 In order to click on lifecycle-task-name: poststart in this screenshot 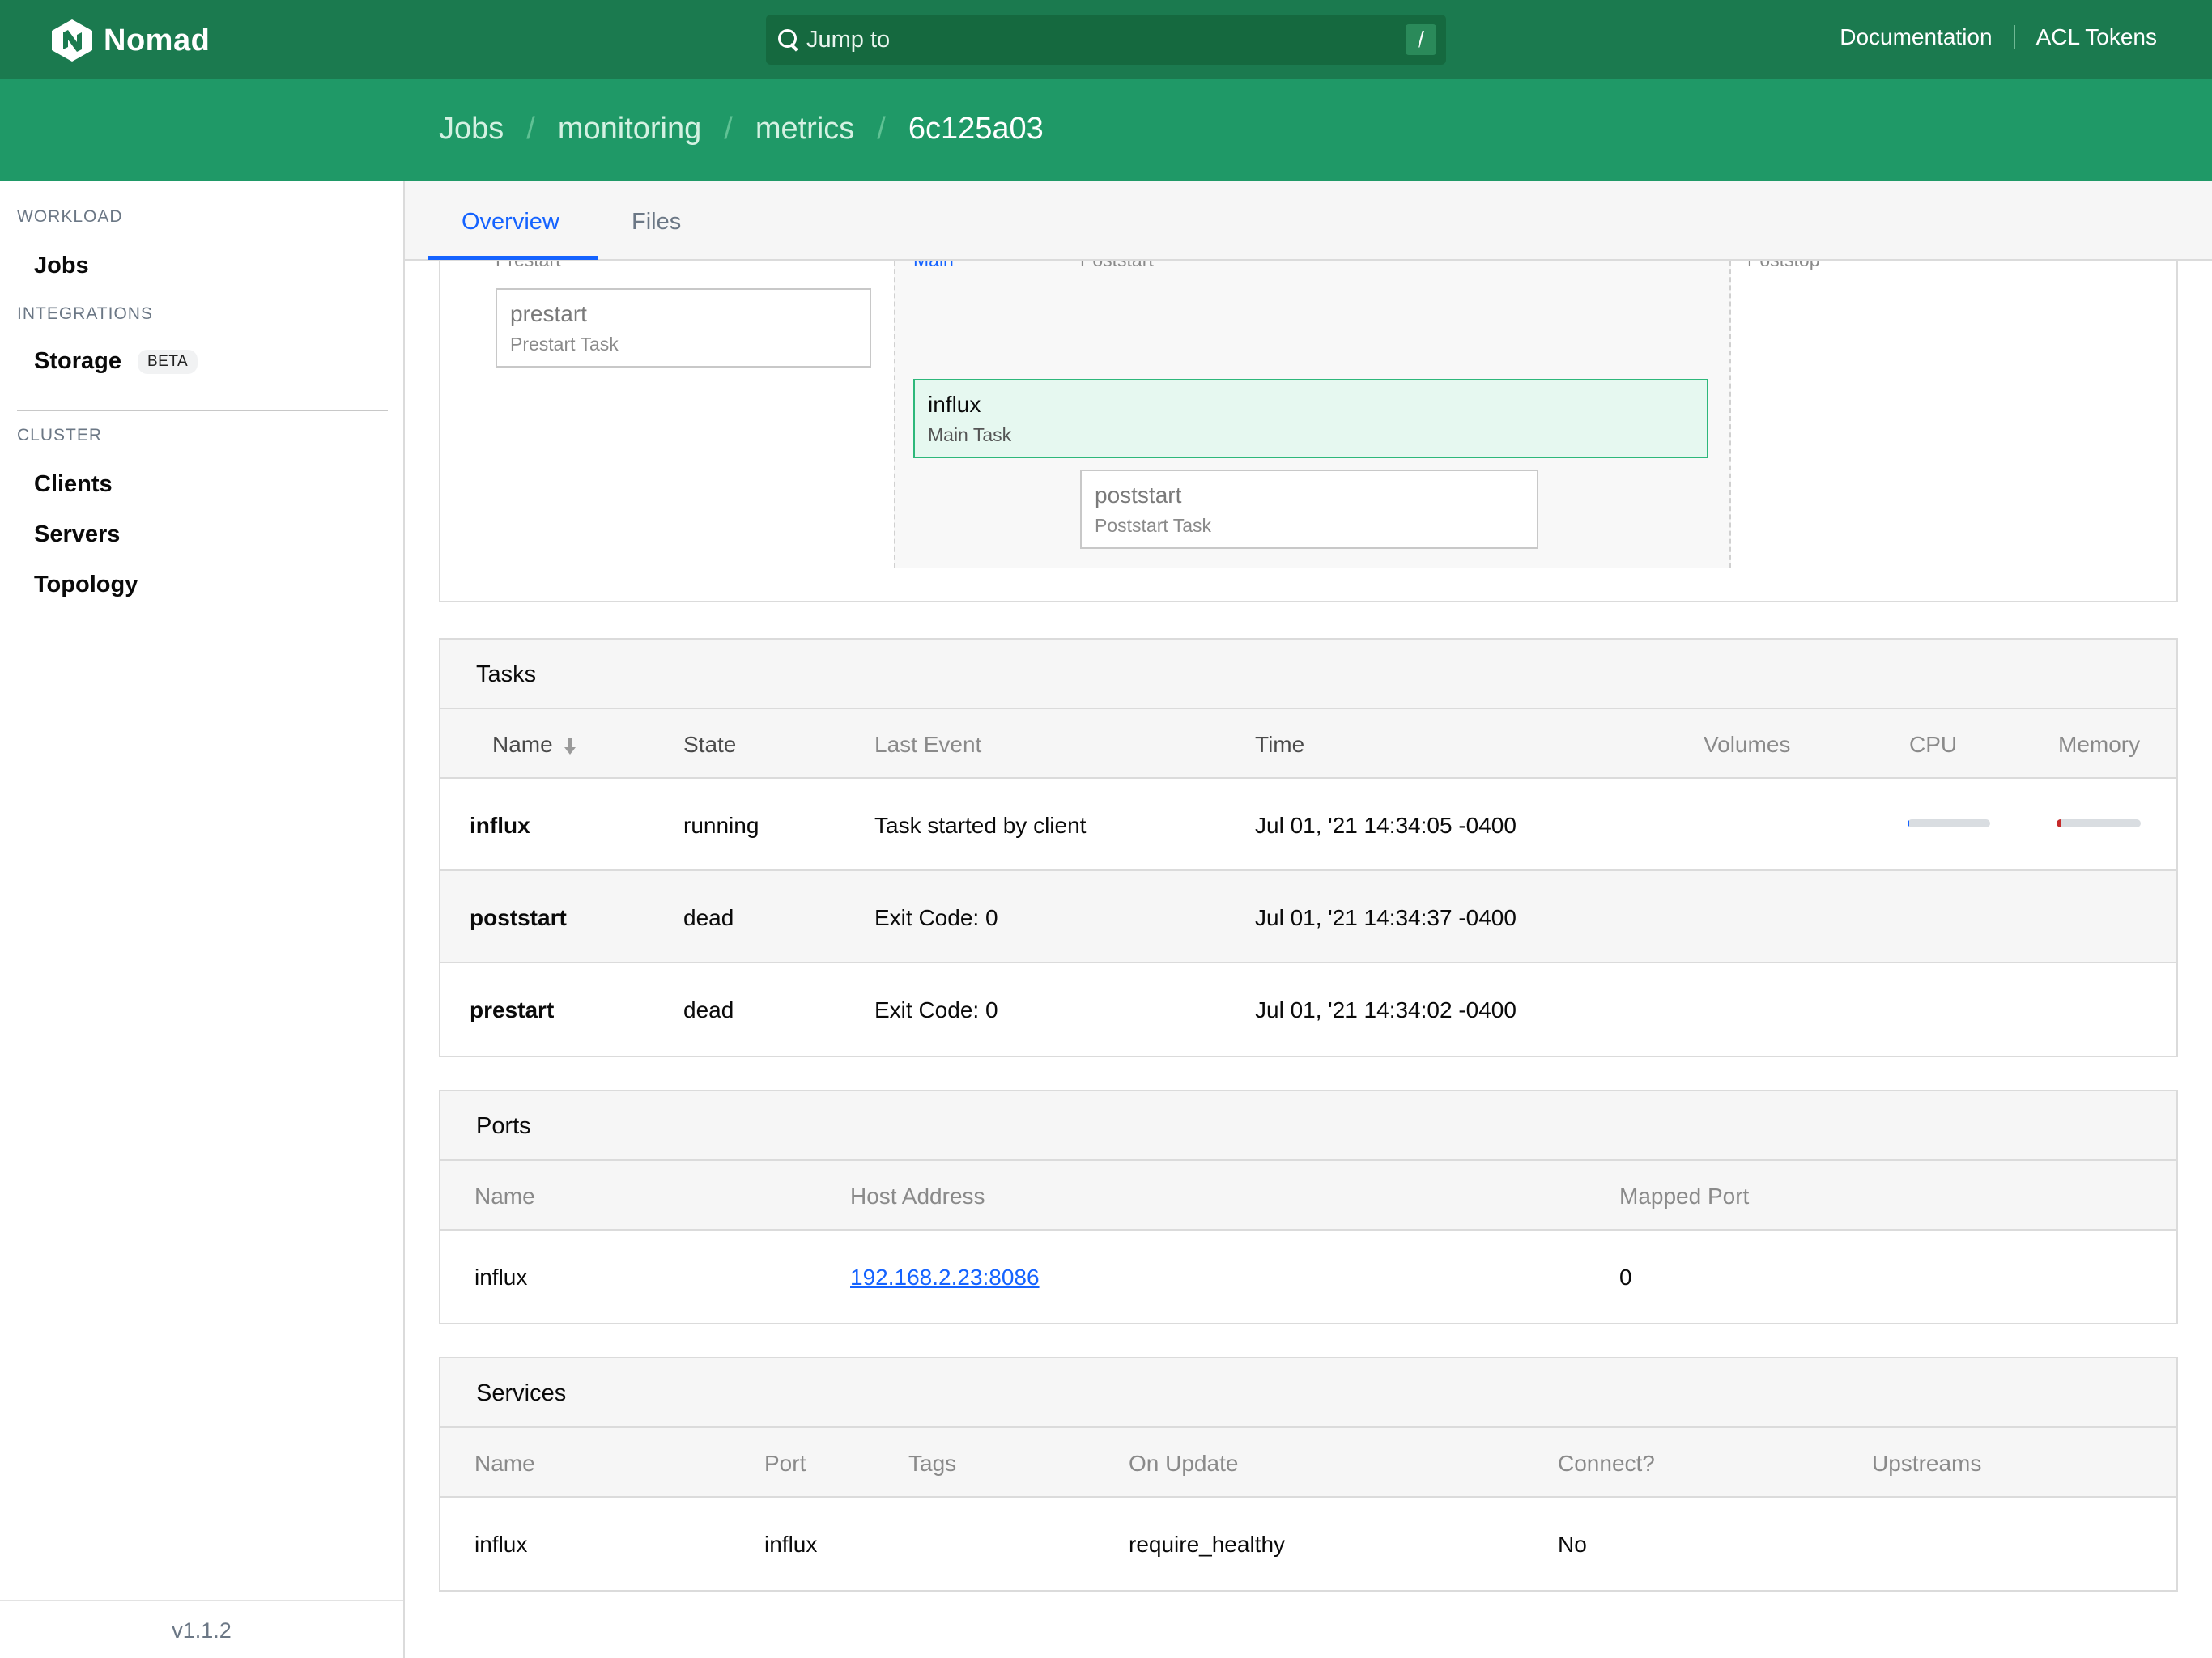, I will do `click(1138, 495)`.